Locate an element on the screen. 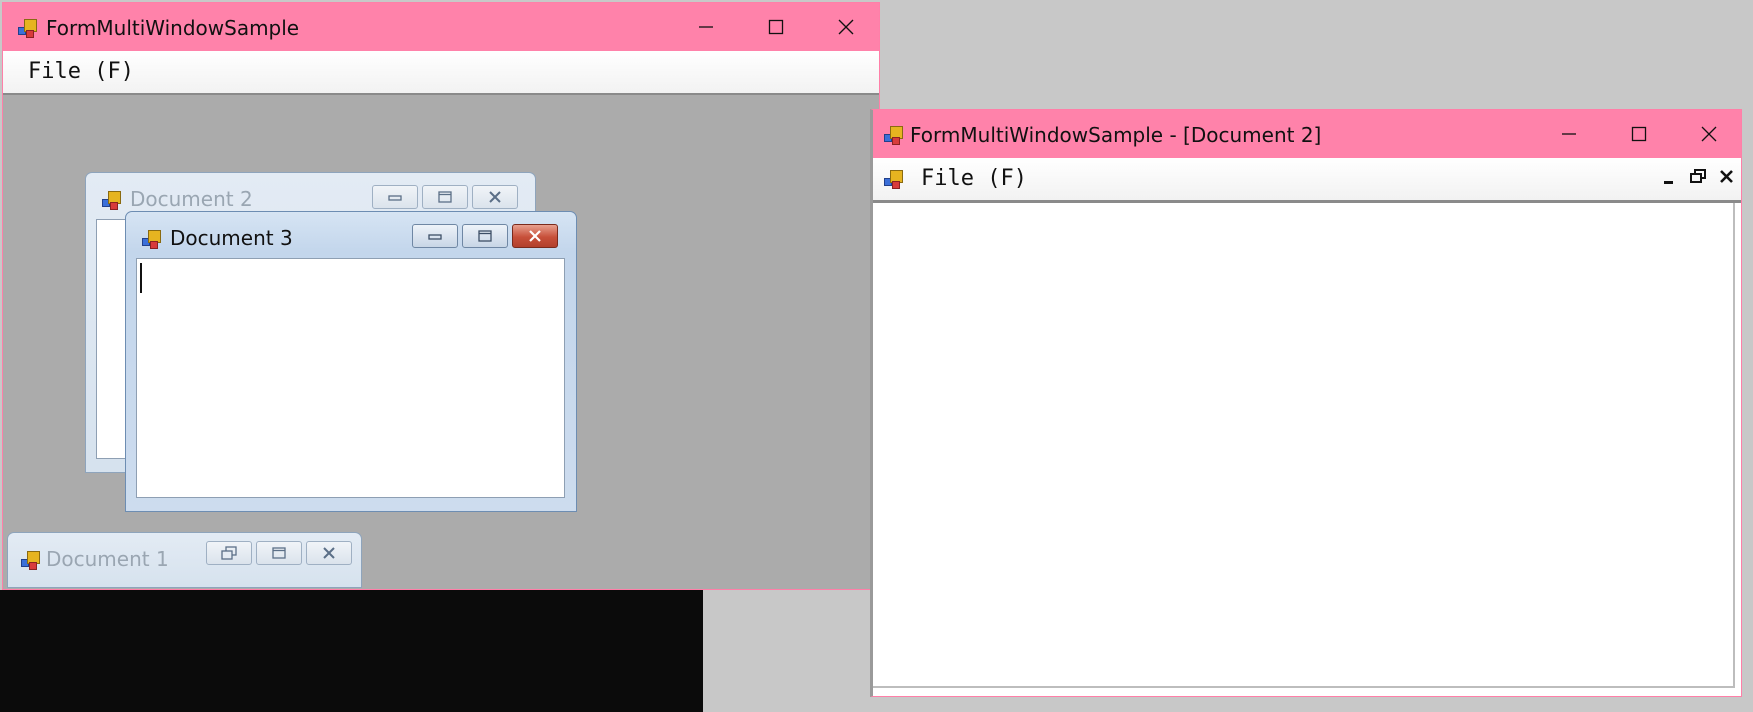 Image resolution: width=1753 pixels, height=712 pixels. doc3-text-area is located at coordinates (350, 378).